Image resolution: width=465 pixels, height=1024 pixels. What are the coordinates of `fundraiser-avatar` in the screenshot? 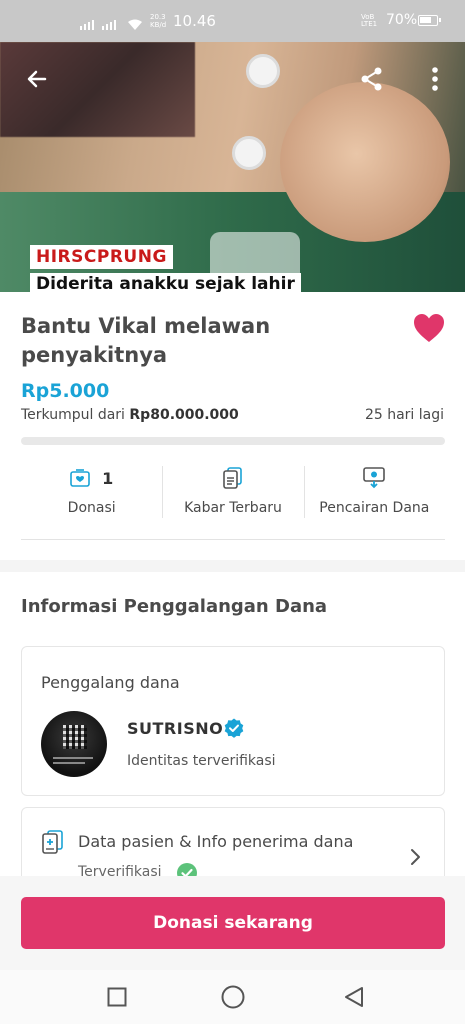 It's located at (74, 744).